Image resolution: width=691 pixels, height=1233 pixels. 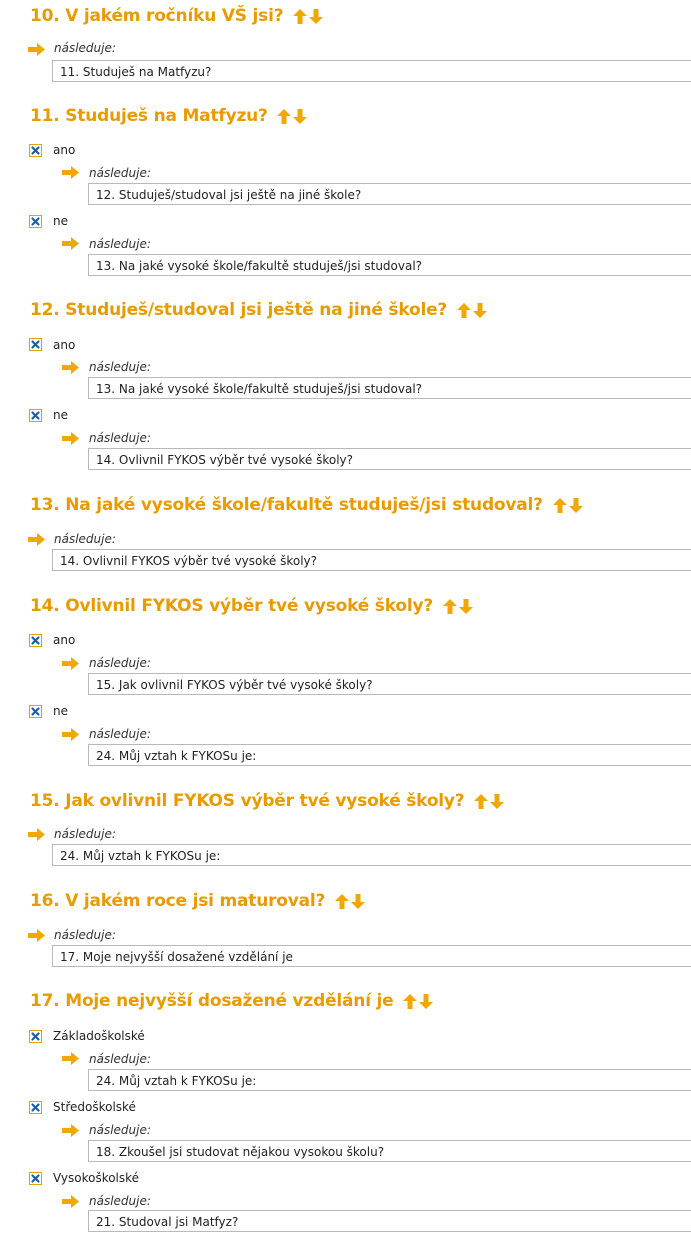 What do you see at coordinates (212, 1001) in the screenshot?
I see `question-title: 17. Moje nejvyšší dosažené vzdělání je` at bounding box center [212, 1001].